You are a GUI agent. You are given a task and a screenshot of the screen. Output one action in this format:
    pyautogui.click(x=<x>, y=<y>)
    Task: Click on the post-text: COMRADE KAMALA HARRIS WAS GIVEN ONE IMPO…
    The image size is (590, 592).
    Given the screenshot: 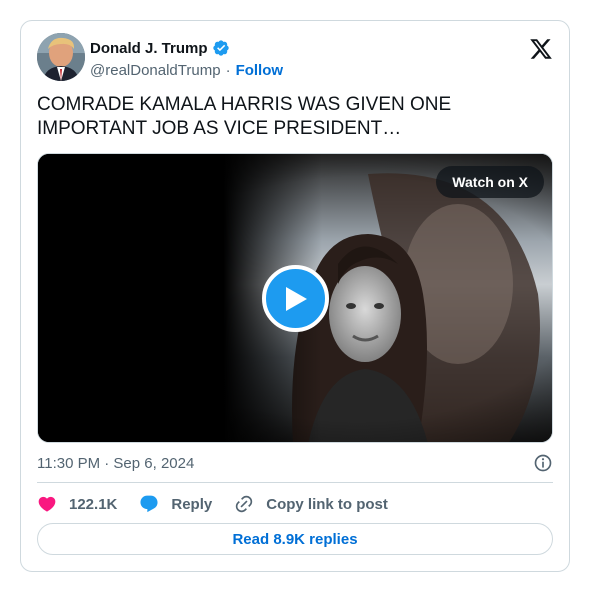 What is the action you would take?
    pyautogui.click(x=244, y=116)
    